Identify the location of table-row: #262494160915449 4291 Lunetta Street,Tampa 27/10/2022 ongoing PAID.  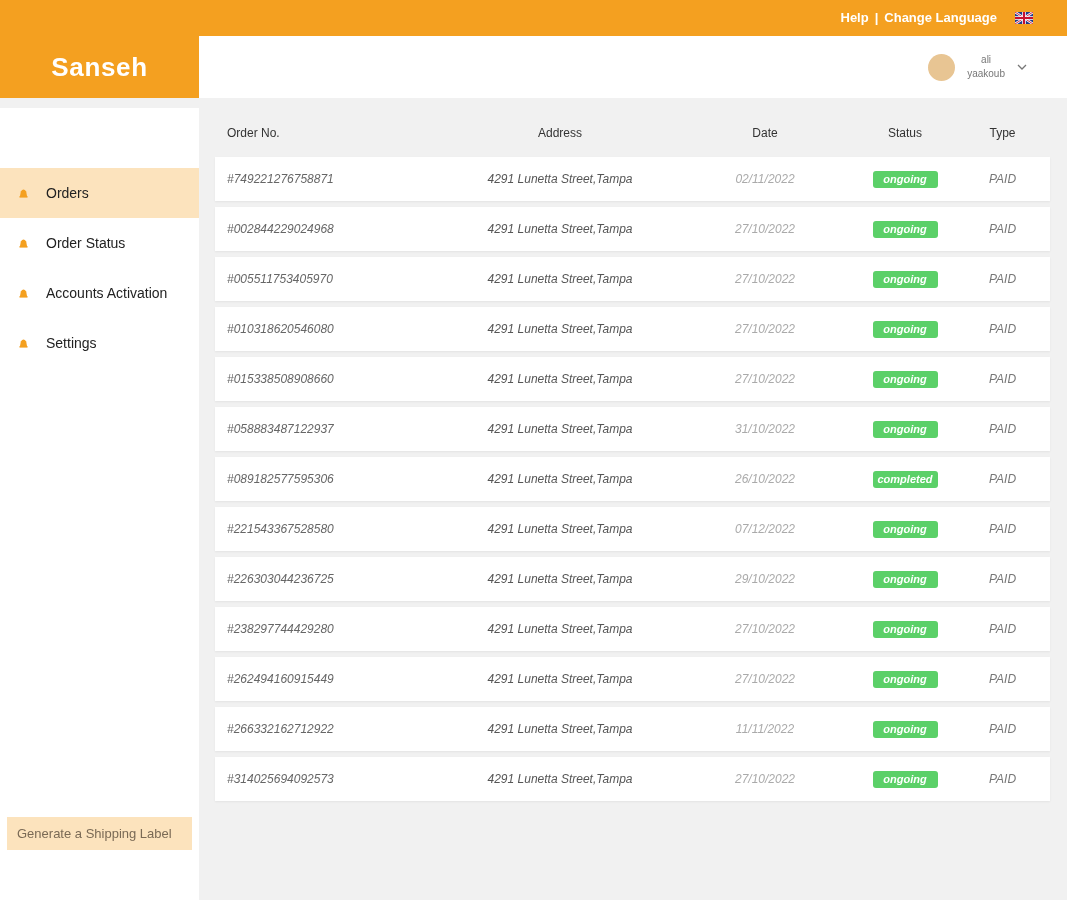
(632, 679).